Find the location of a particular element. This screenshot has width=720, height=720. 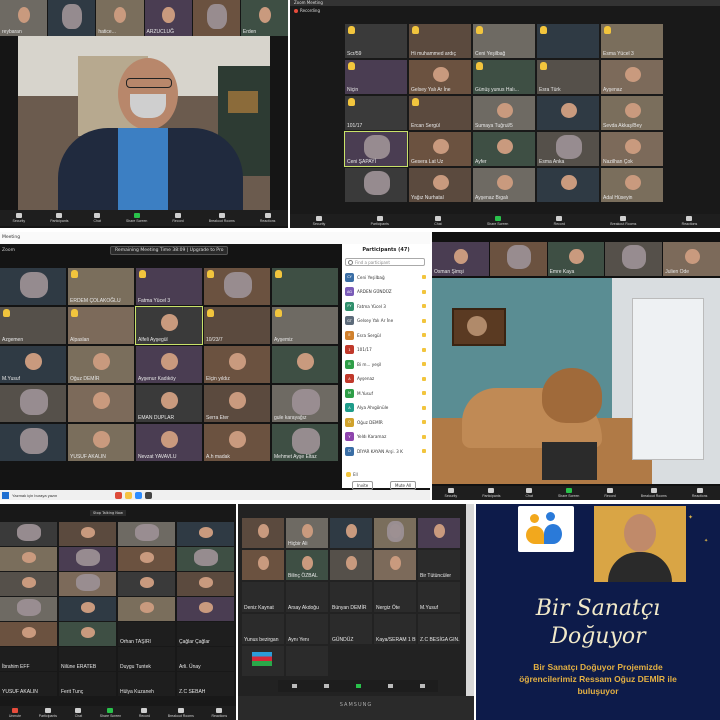

participant-tile: 10/23/7 is located at coordinates (237, 325).